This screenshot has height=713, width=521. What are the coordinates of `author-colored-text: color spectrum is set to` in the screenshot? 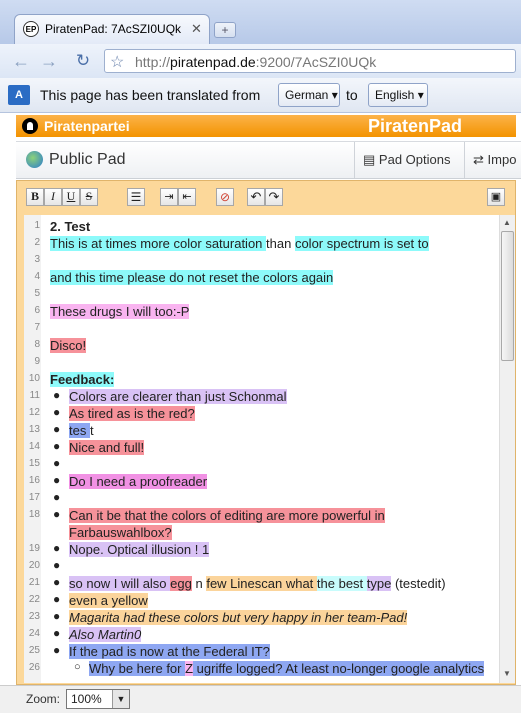 It's located at (361, 243).